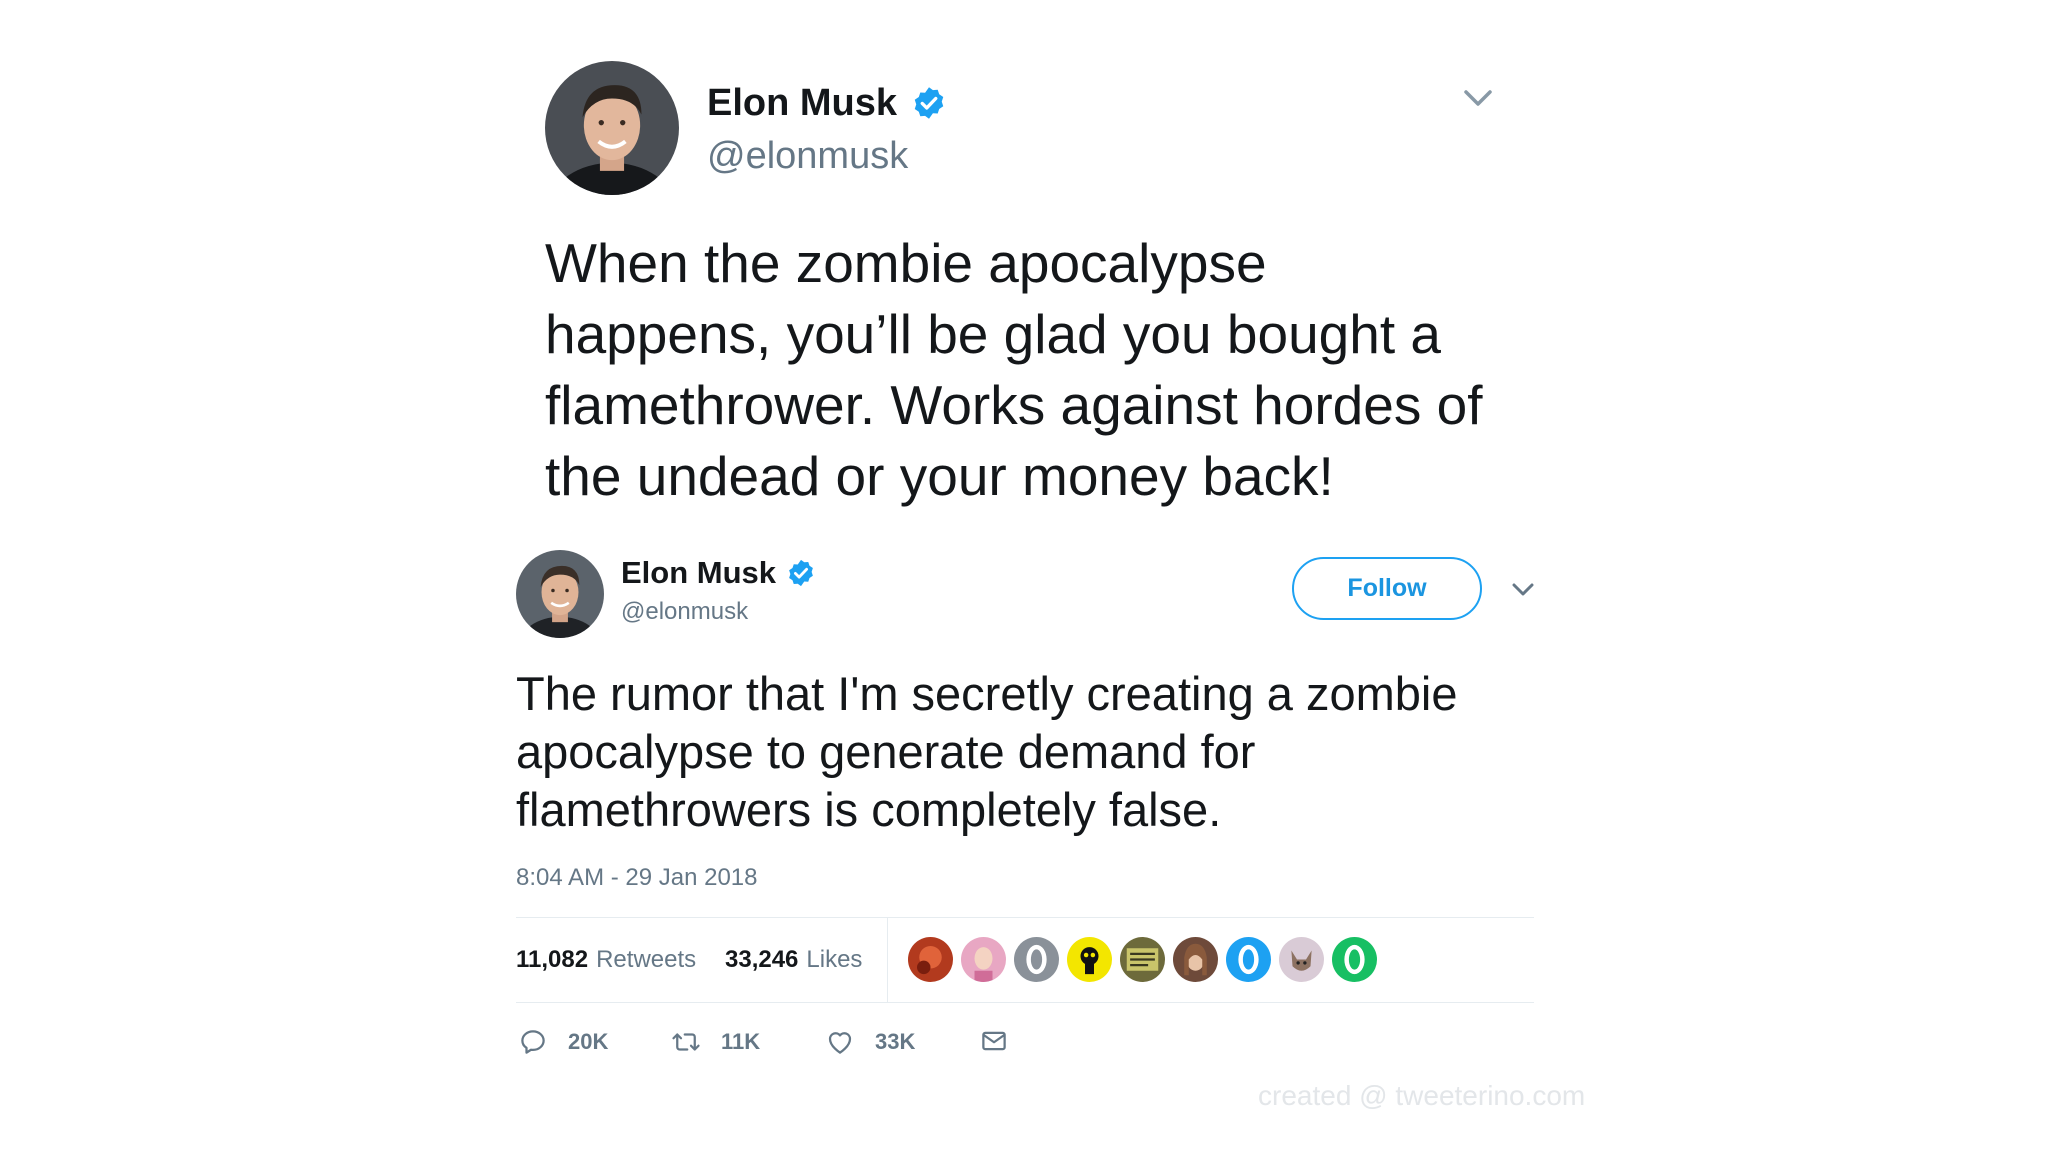 Image resolution: width=2048 pixels, height=1152 pixels. I want to click on embedded-tweet-author: Elon Musk, so click(718, 573).